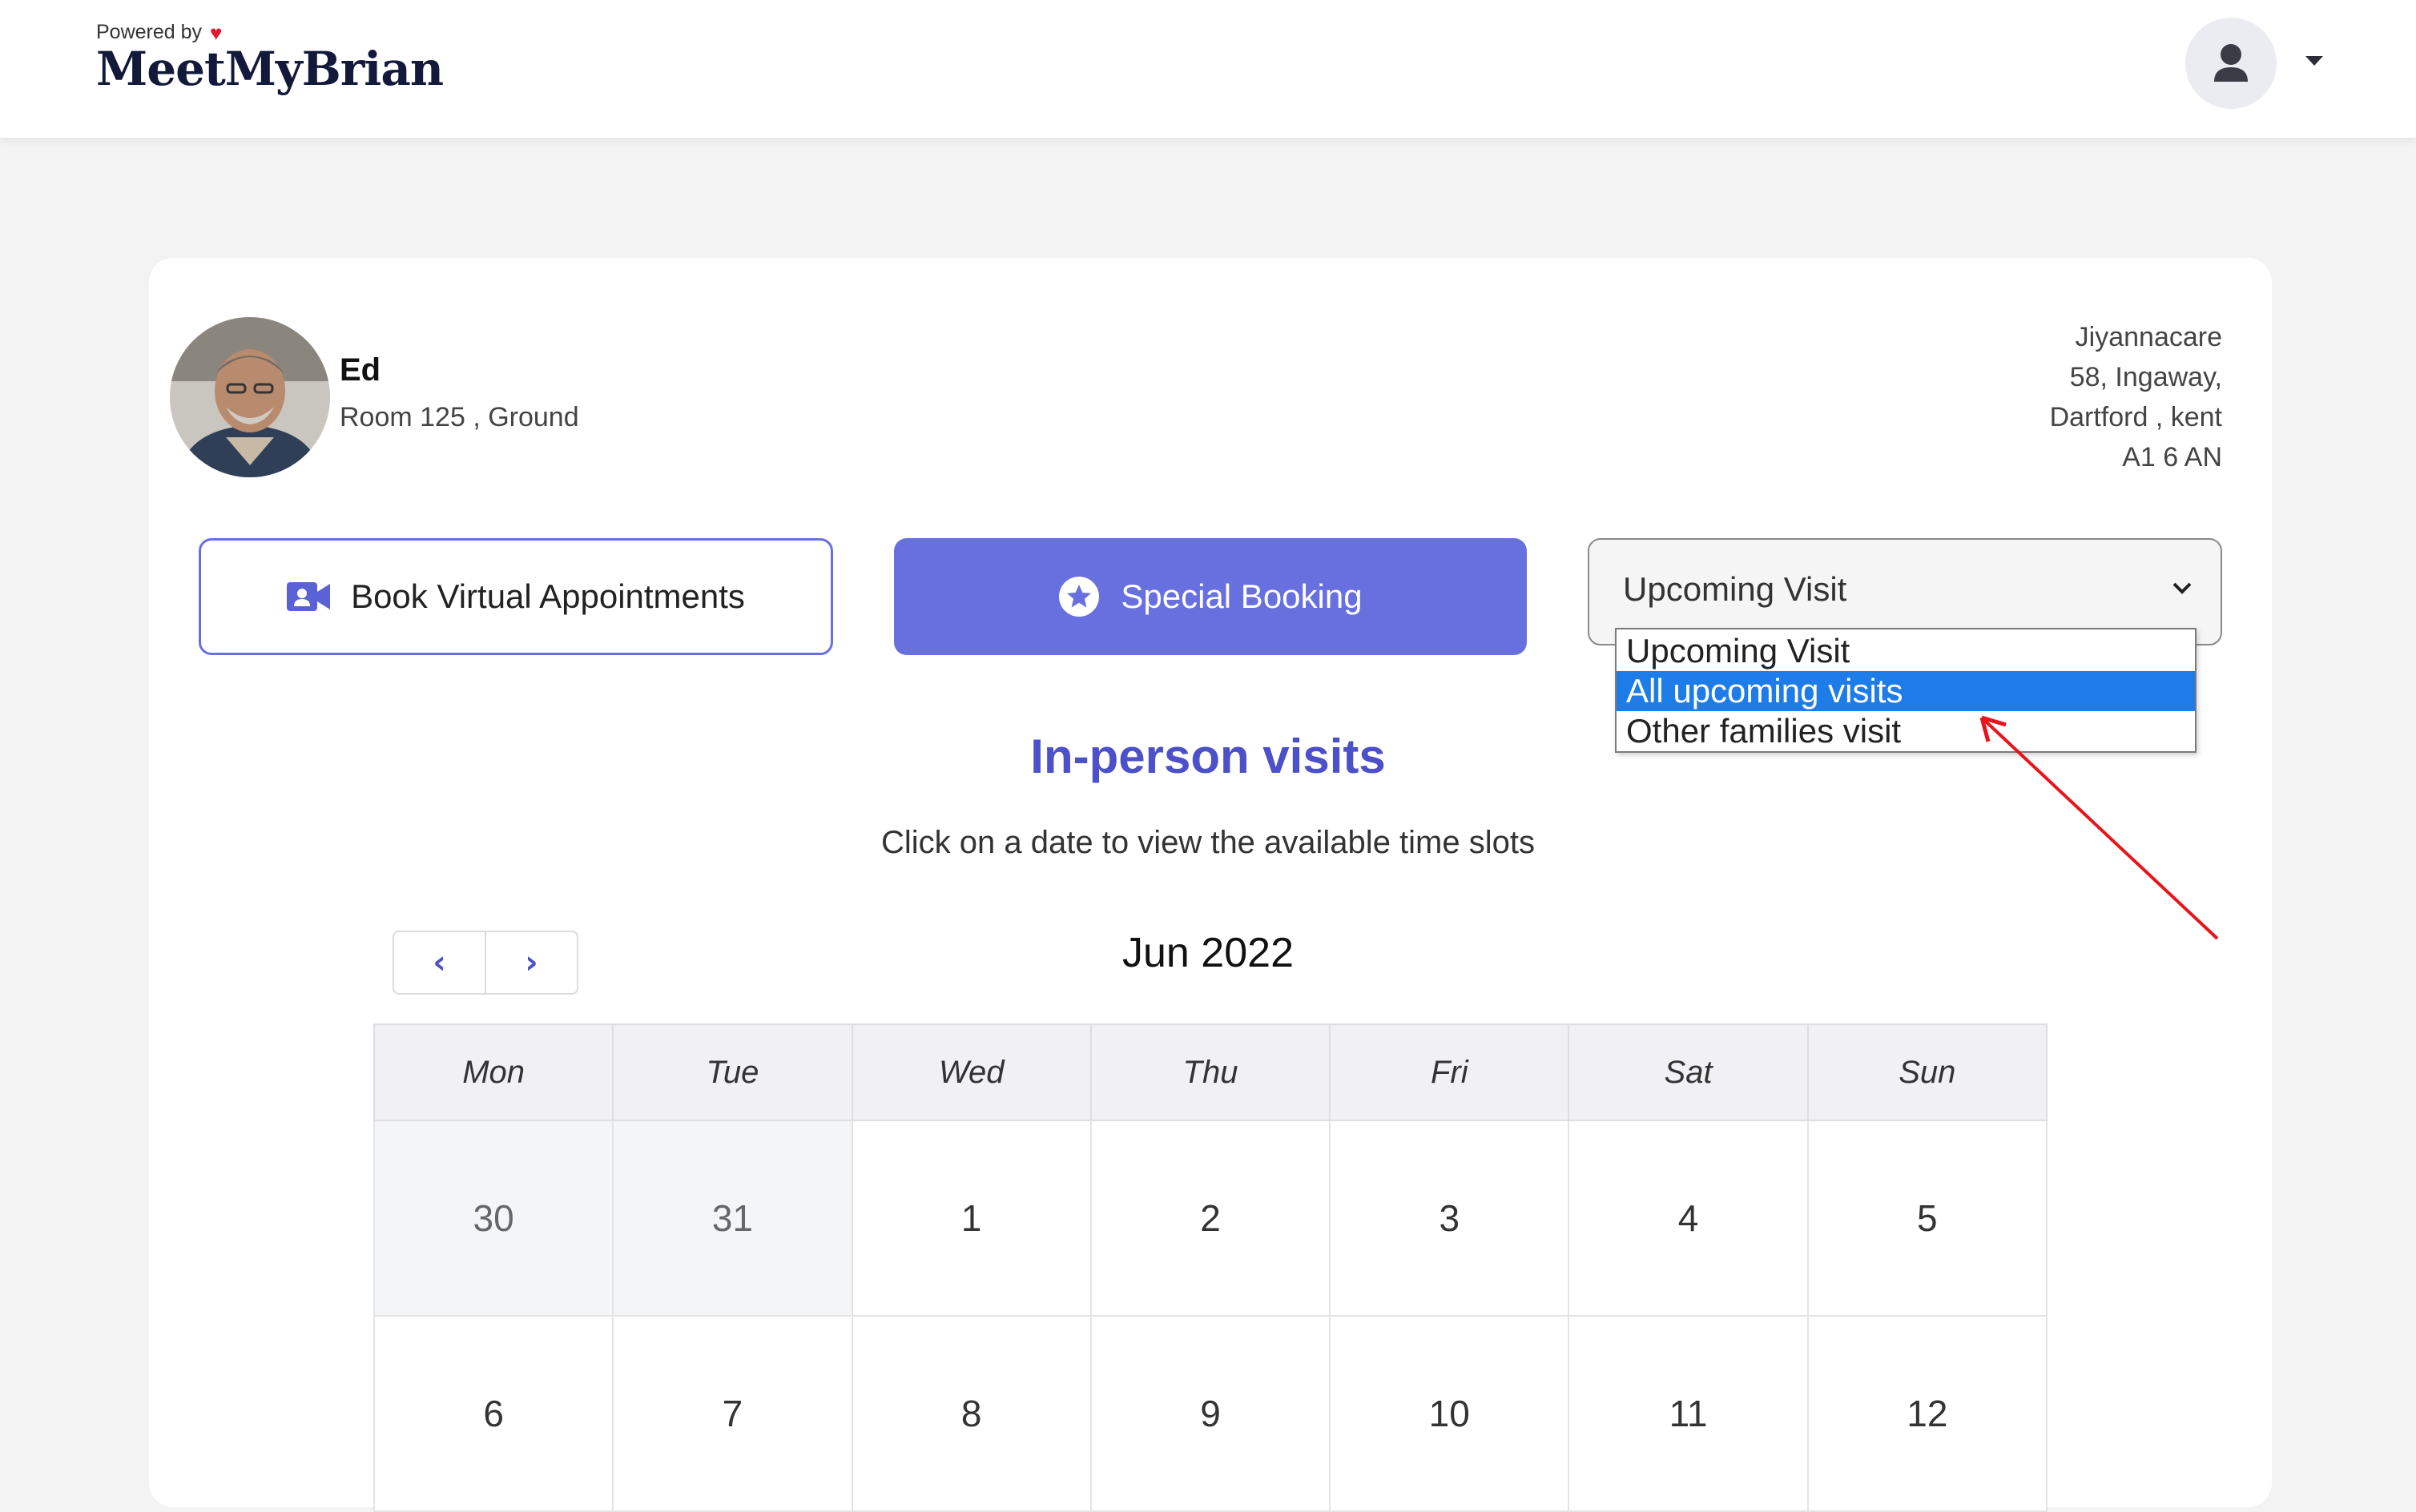  What do you see at coordinates (1079, 597) in the screenshot?
I see `star-circle-icon` at bounding box center [1079, 597].